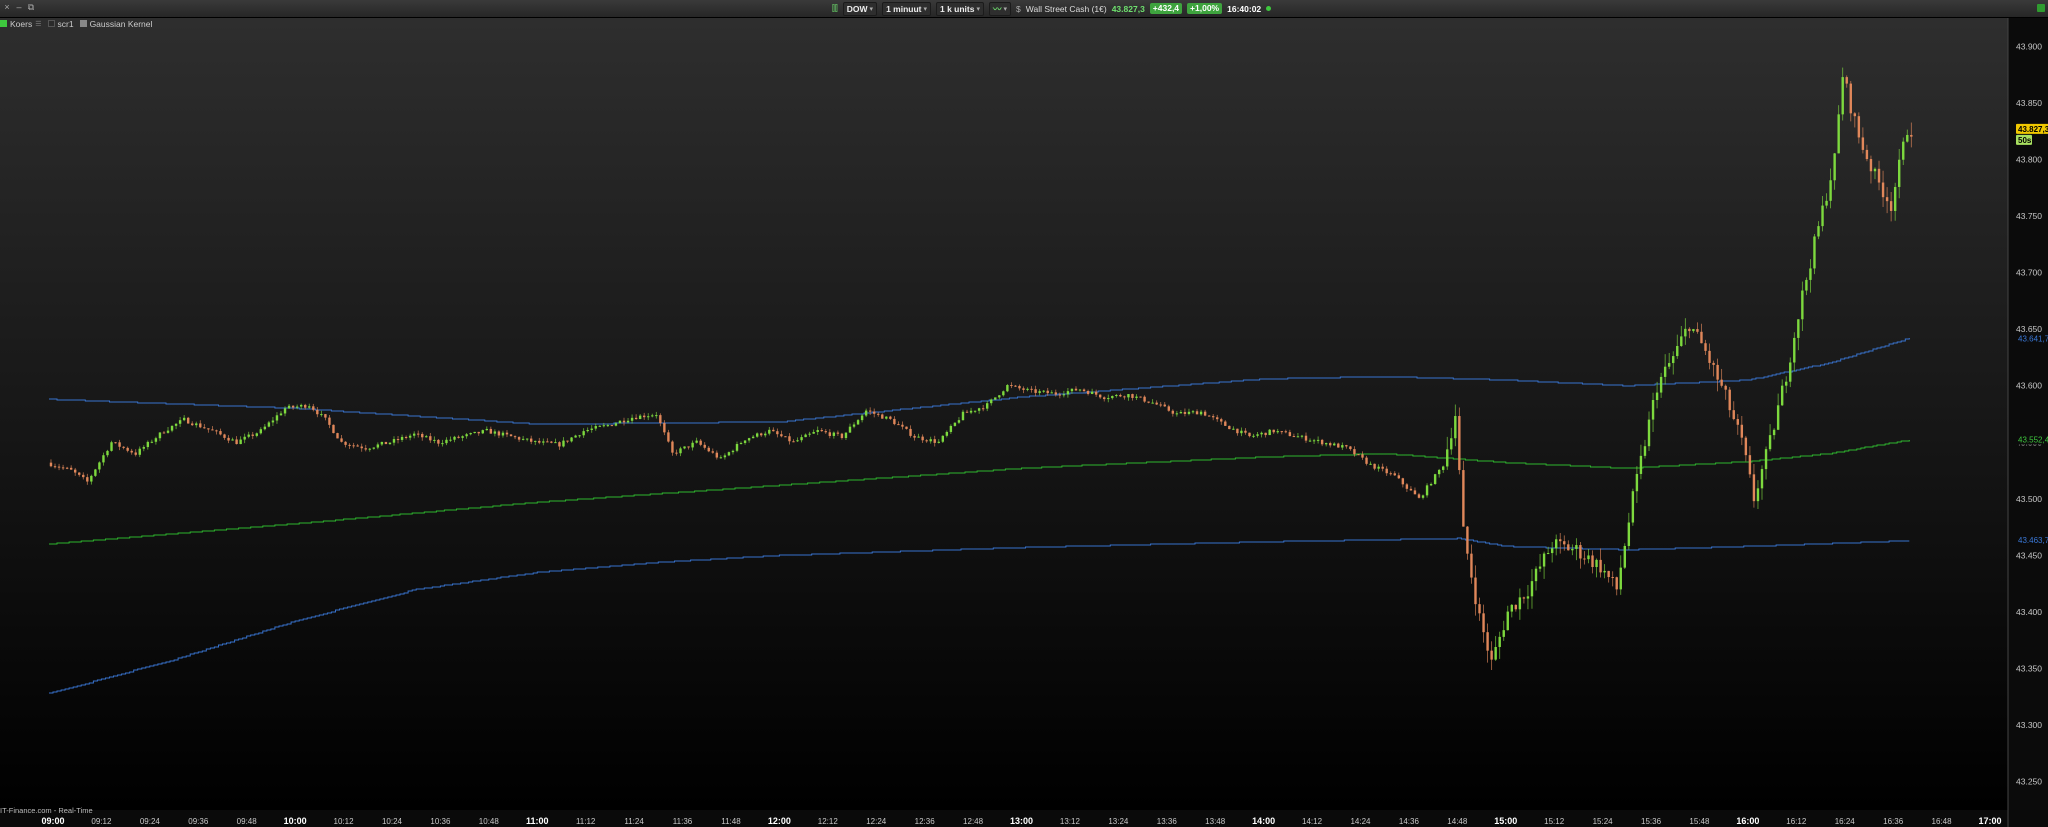 The width and height of the screenshot is (2048, 827). I want to click on price-tick-label: 43.900, so click(2029, 46).